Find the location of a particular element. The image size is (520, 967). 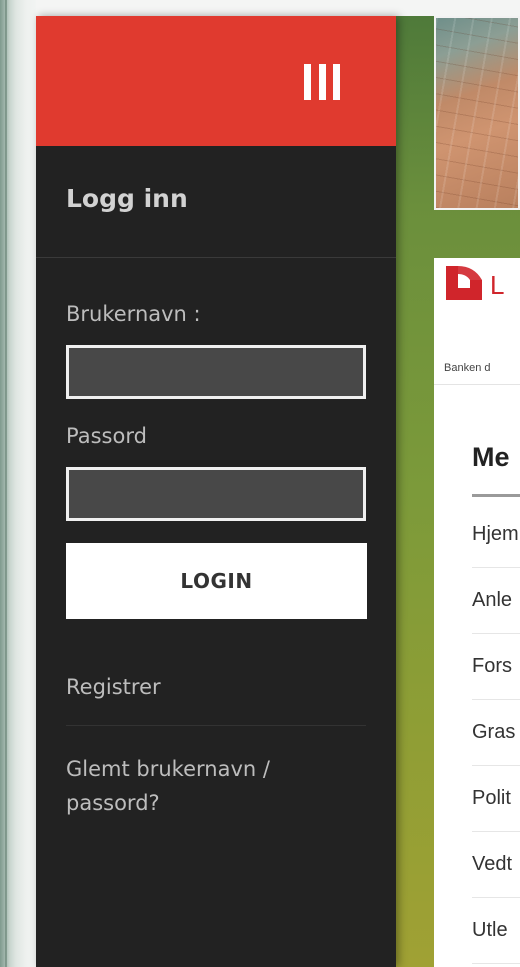

register-link: Registrer is located at coordinates (113, 687).